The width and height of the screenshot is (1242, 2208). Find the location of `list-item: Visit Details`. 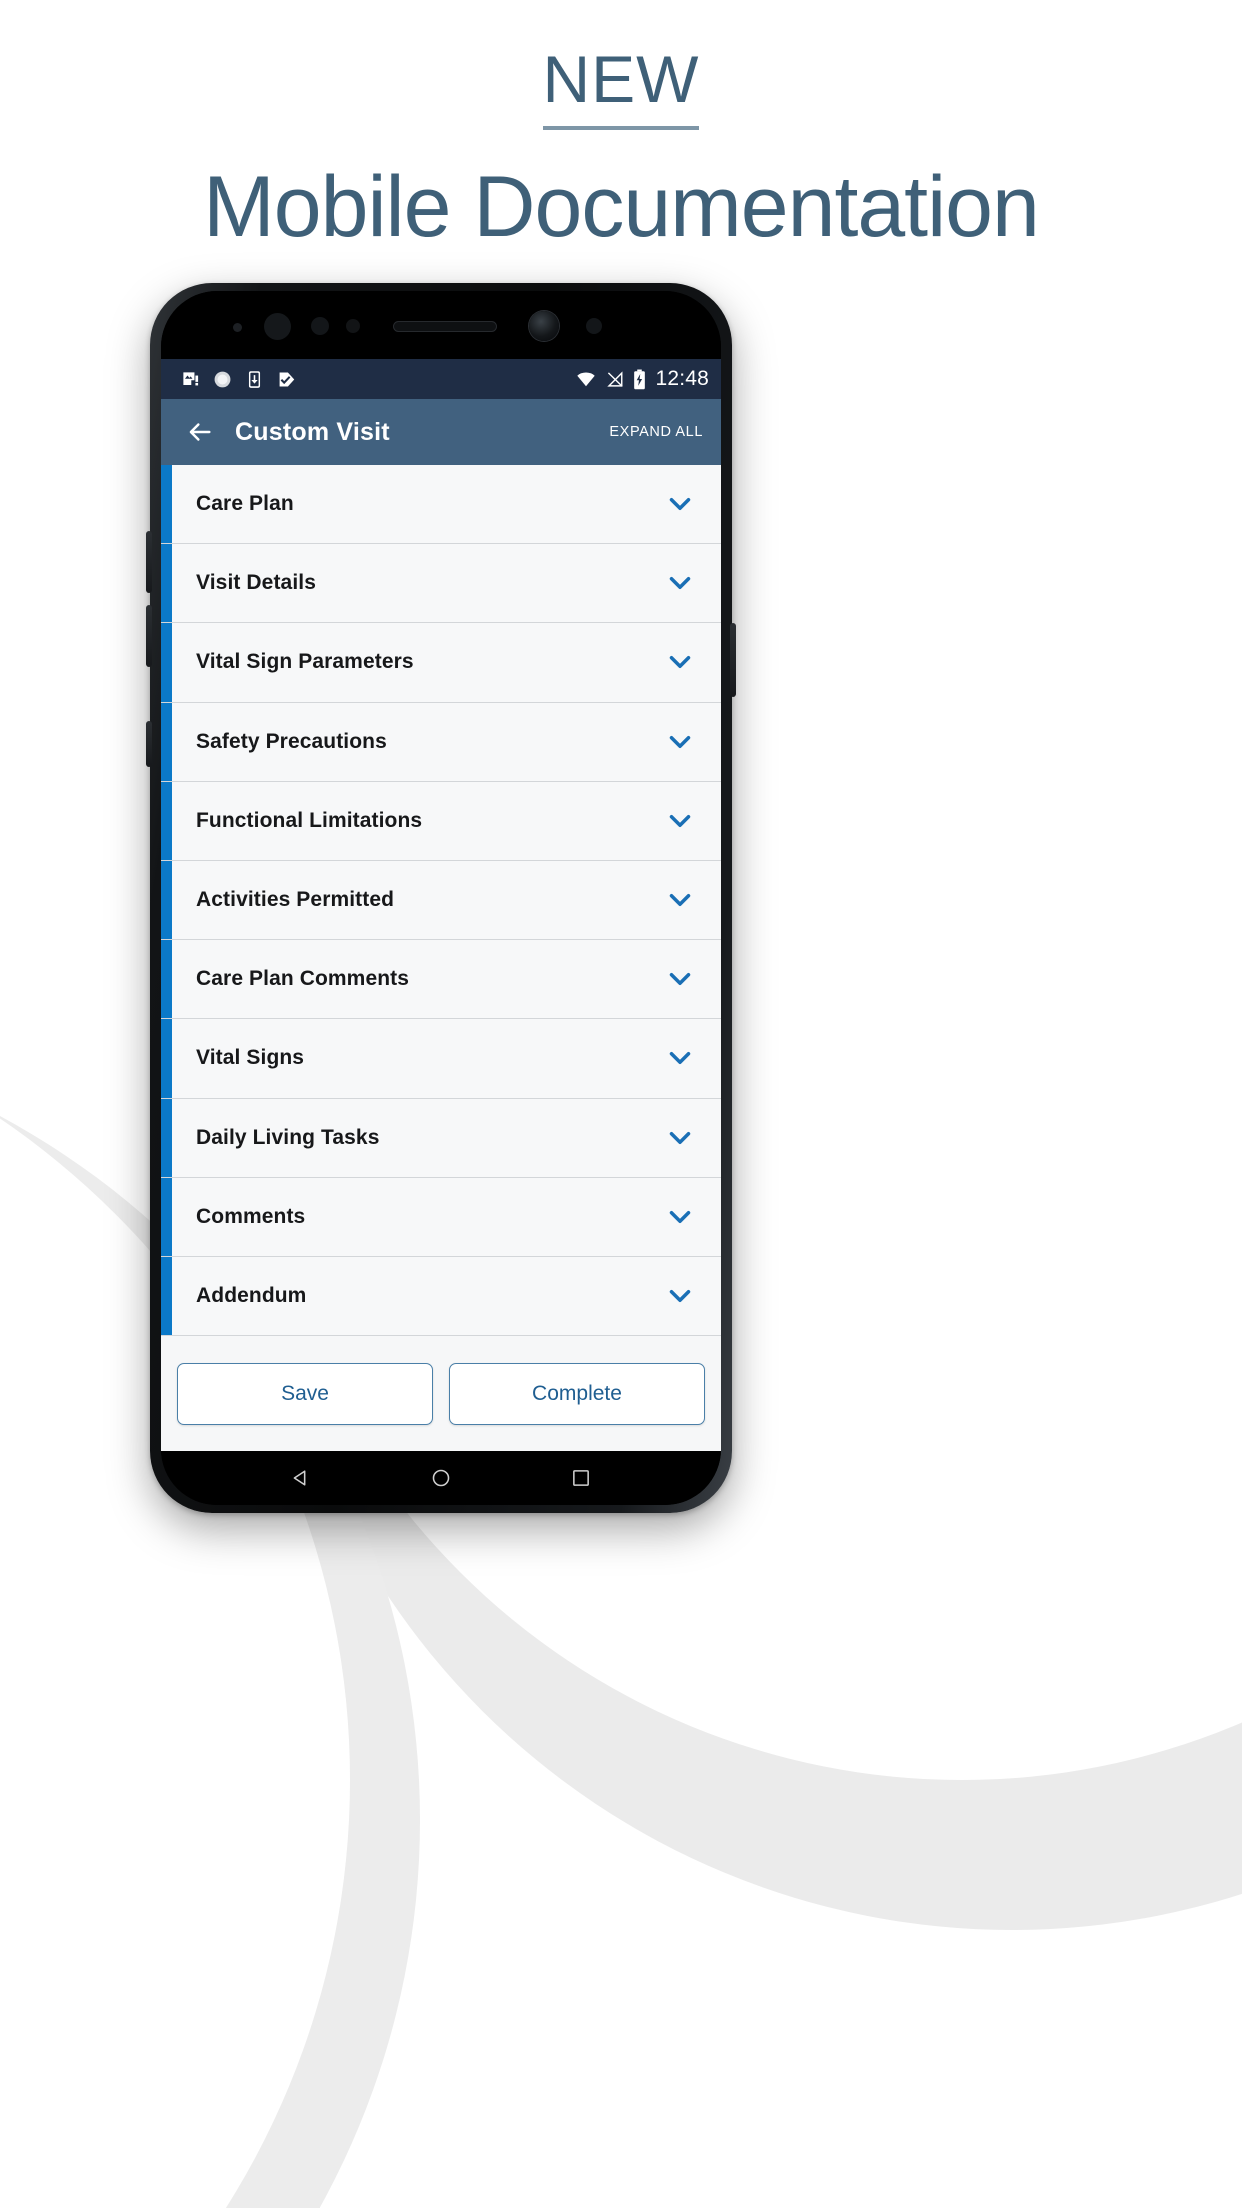

list-item: Visit Details is located at coordinates (441, 584).